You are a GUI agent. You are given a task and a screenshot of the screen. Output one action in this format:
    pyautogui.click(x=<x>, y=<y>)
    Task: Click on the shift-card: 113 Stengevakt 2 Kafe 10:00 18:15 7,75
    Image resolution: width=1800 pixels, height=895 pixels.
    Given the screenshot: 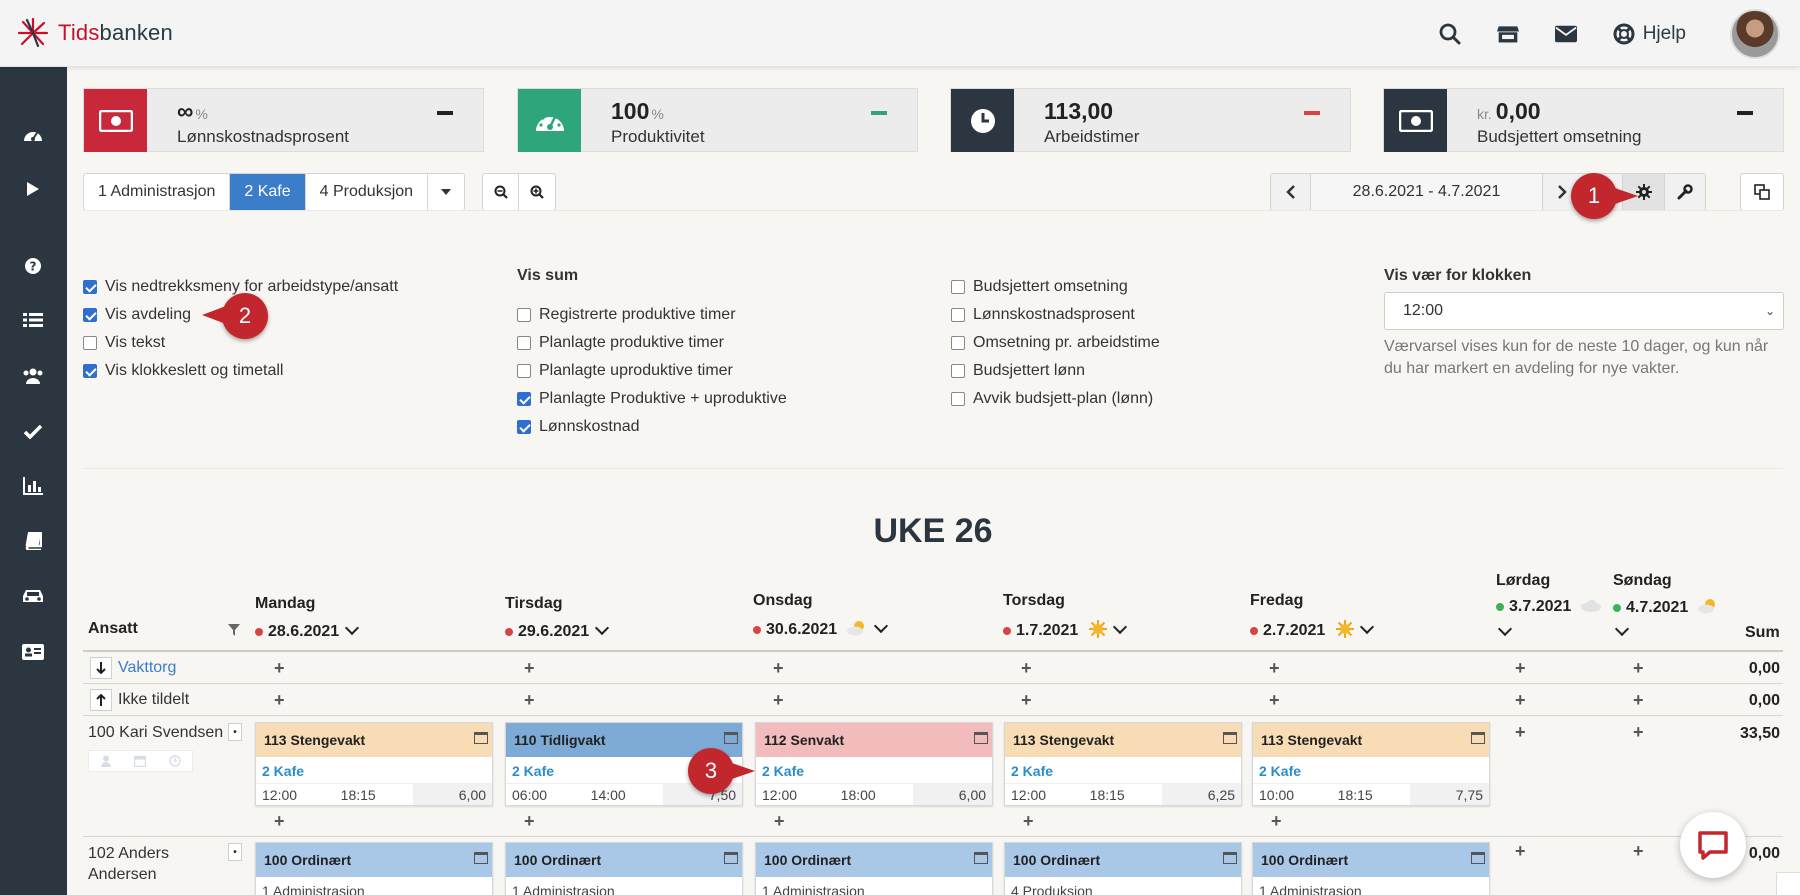 What is the action you would take?
    pyautogui.click(x=1371, y=764)
    